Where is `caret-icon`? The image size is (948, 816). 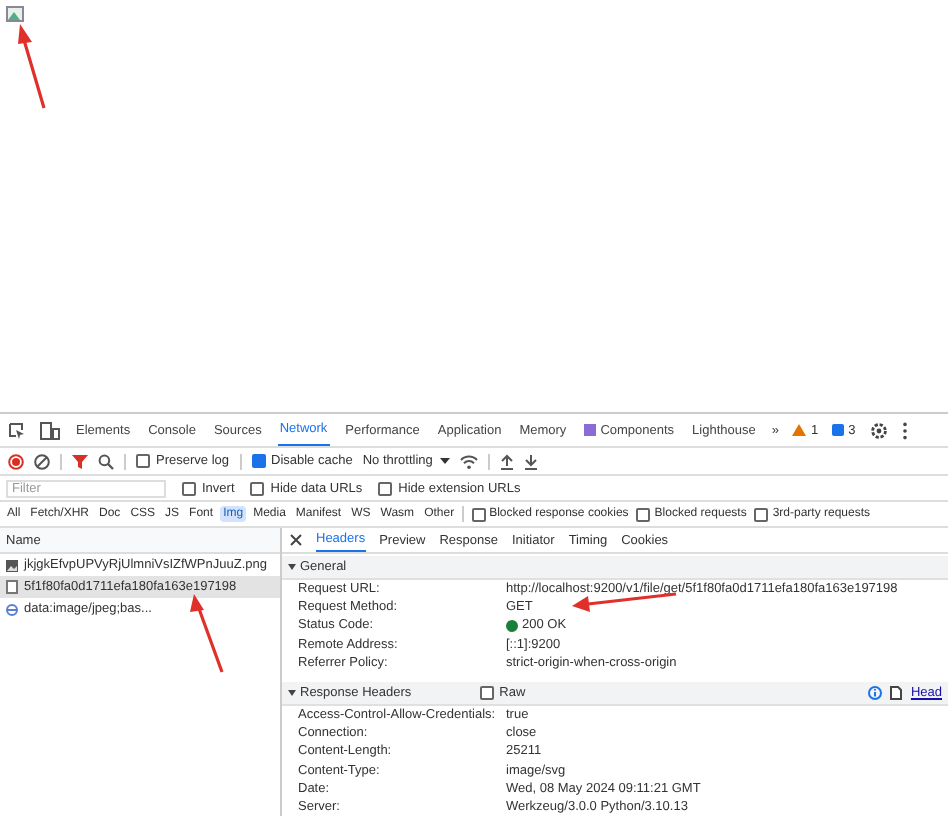
caret-icon is located at coordinates (445, 461).